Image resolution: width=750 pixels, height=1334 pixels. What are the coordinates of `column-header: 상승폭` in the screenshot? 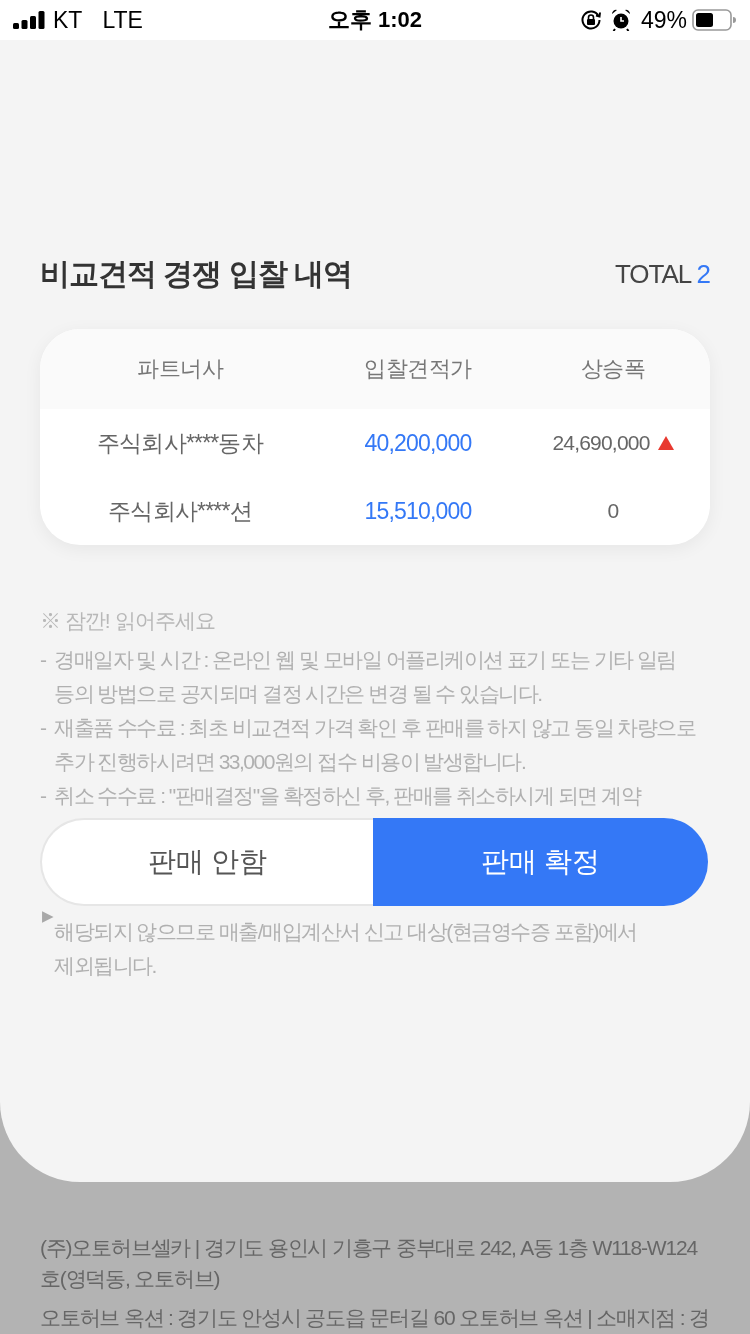 It's located at (613, 369).